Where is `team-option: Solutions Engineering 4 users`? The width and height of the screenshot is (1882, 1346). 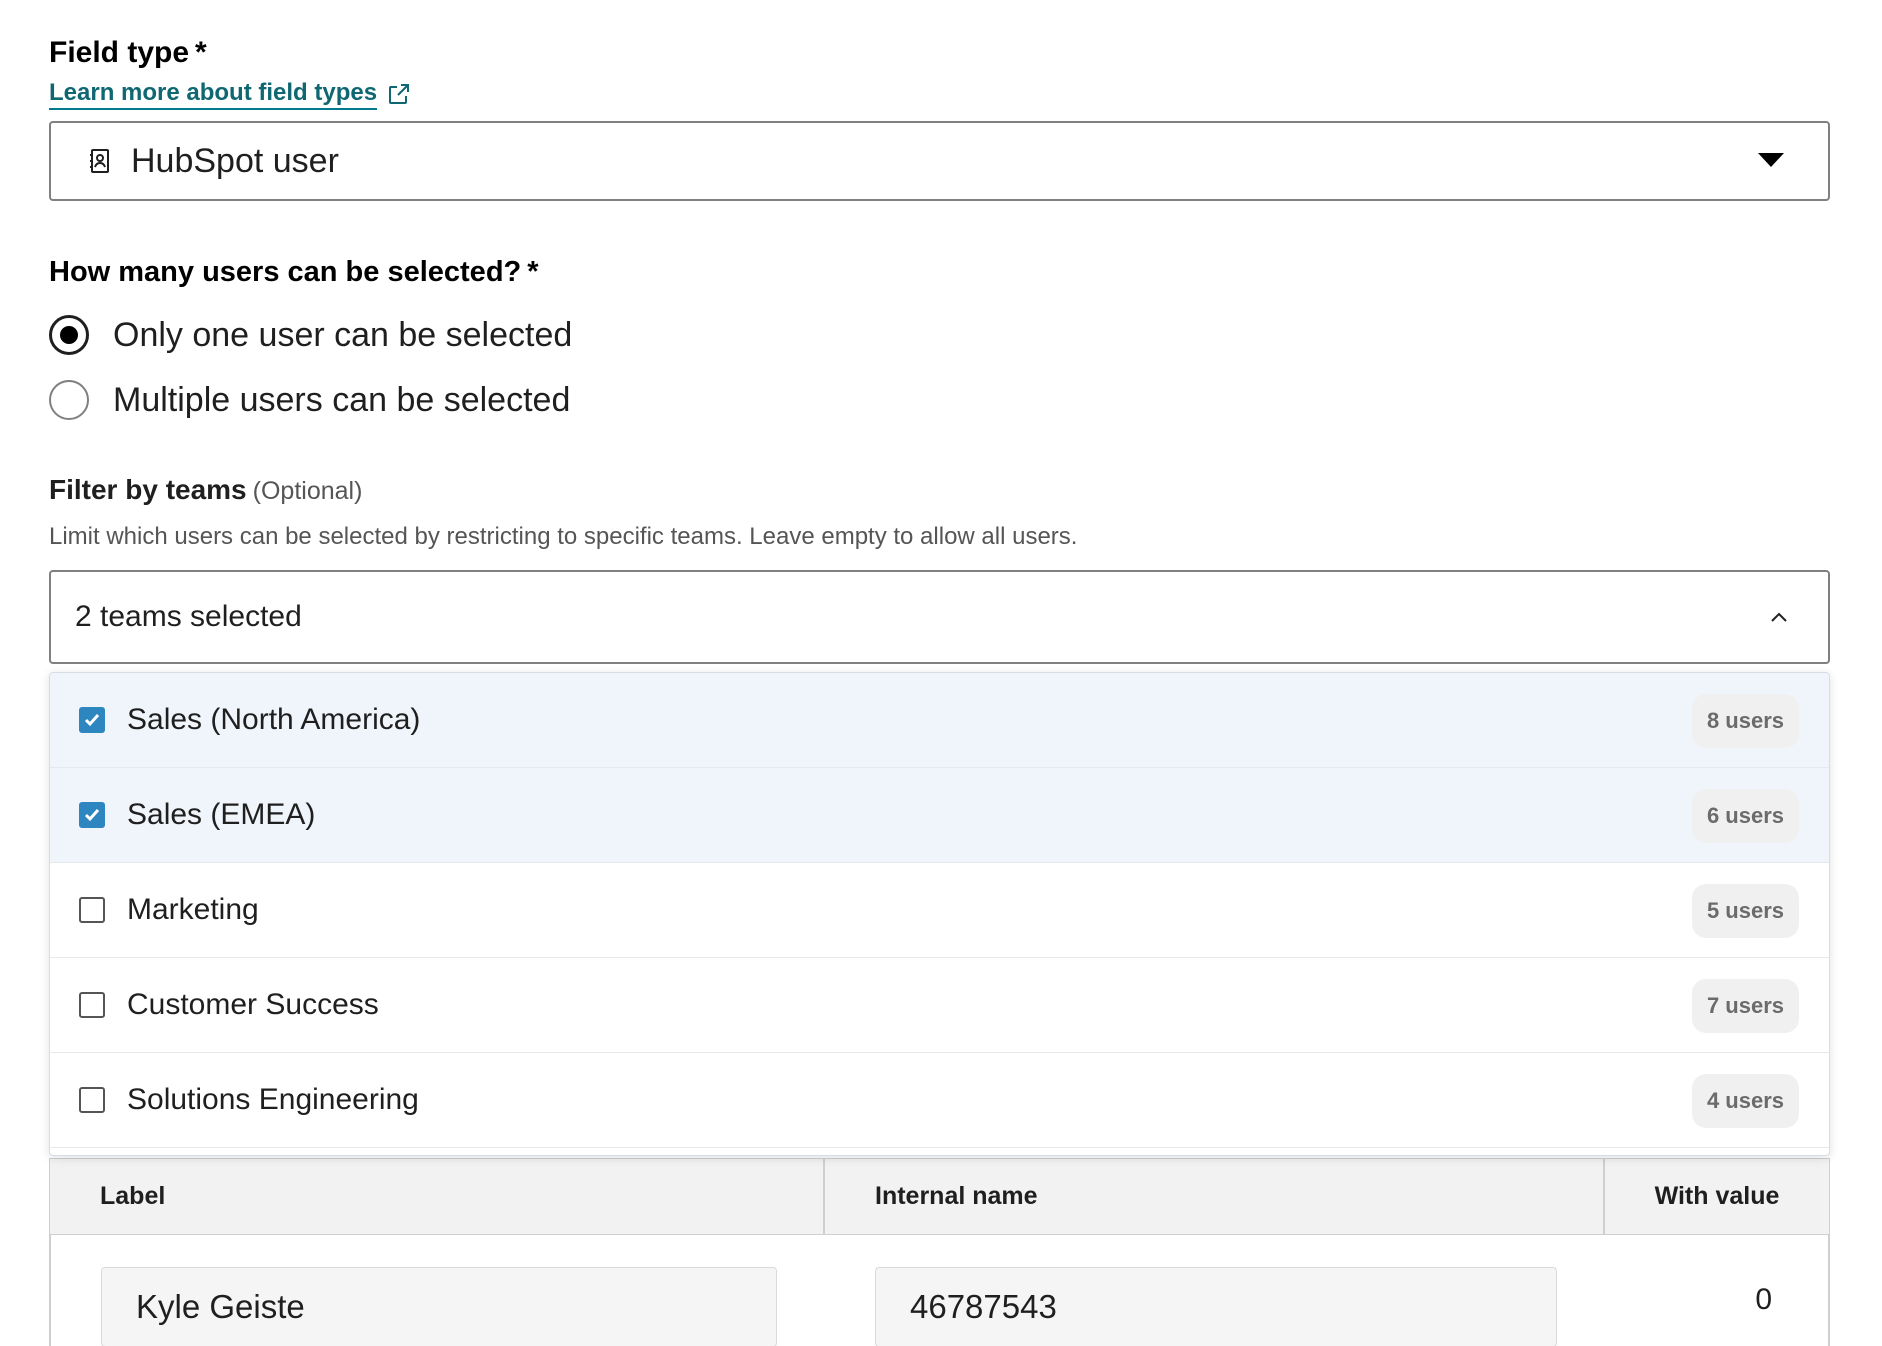 team-option: Solutions Engineering 4 users is located at coordinates (939, 1100).